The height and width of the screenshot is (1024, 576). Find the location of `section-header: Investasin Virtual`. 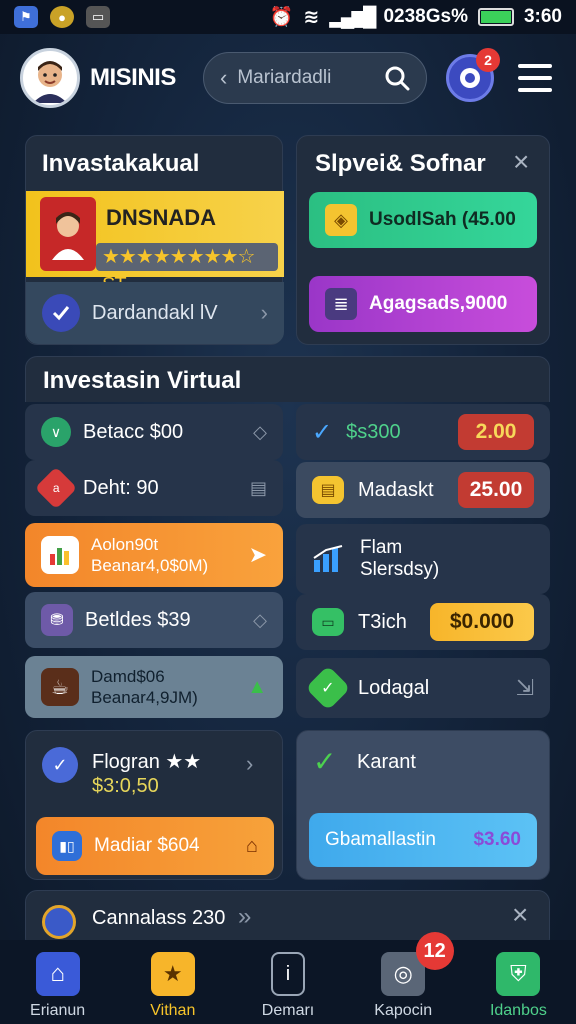

section-header: Investasin Virtual is located at coordinates (287, 379).